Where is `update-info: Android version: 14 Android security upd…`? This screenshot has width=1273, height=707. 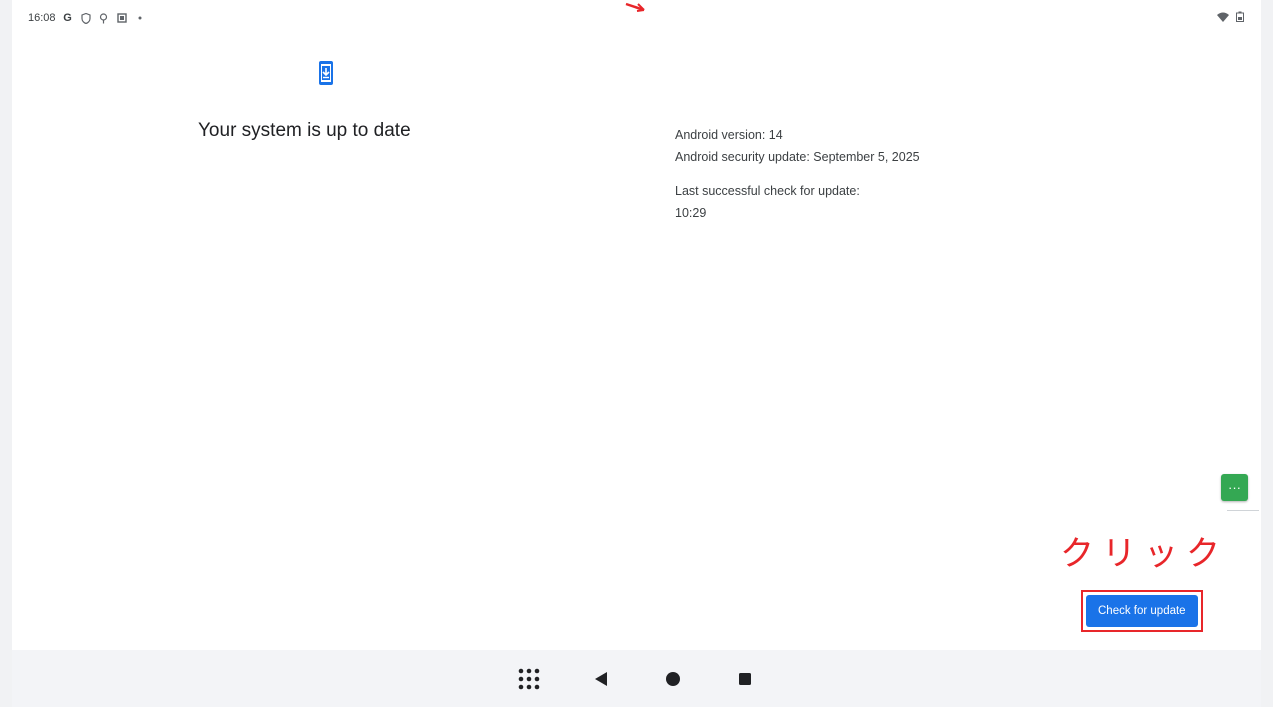
update-info: Android version: 14 Android security upd… is located at coordinates (797, 174).